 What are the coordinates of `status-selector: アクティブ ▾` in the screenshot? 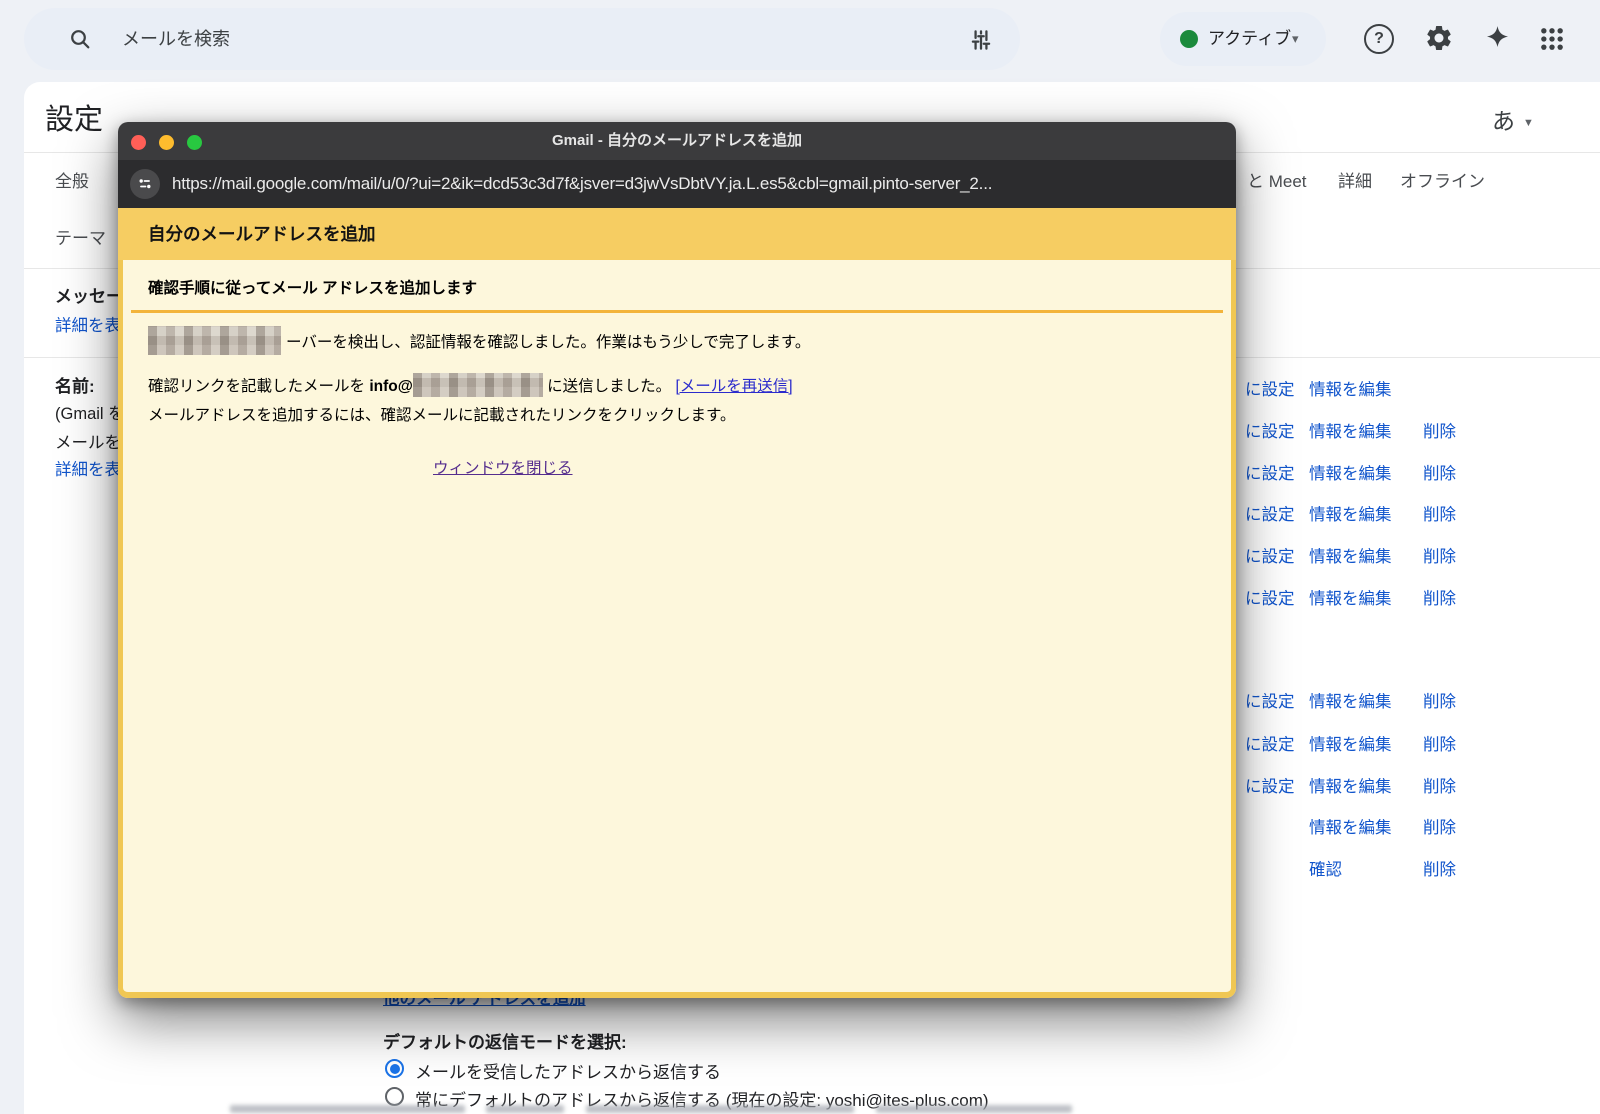 It's located at (1243, 39).